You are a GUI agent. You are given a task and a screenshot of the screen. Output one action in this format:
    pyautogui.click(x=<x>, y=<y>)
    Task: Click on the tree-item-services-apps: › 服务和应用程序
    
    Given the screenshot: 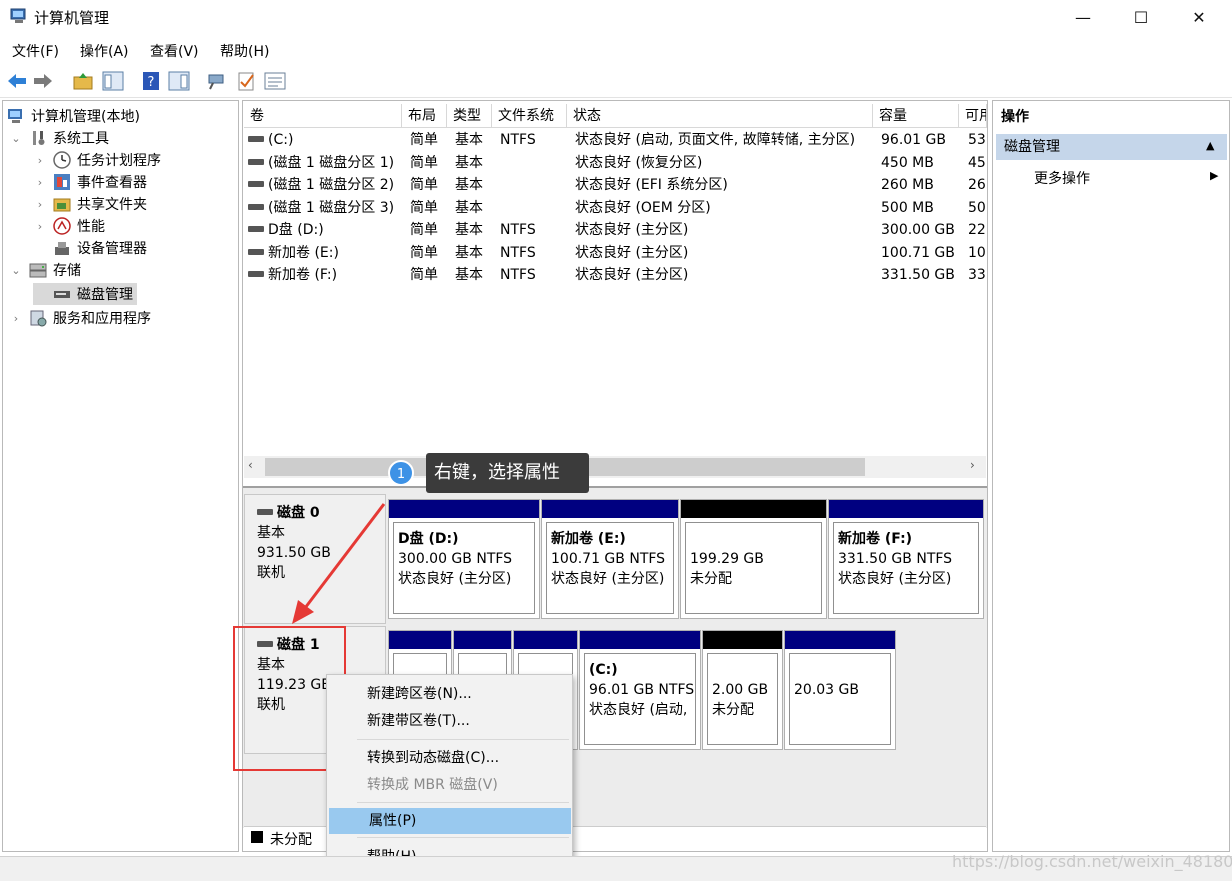 What is the action you would take?
    pyautogui.click(x=80, y=318)
    